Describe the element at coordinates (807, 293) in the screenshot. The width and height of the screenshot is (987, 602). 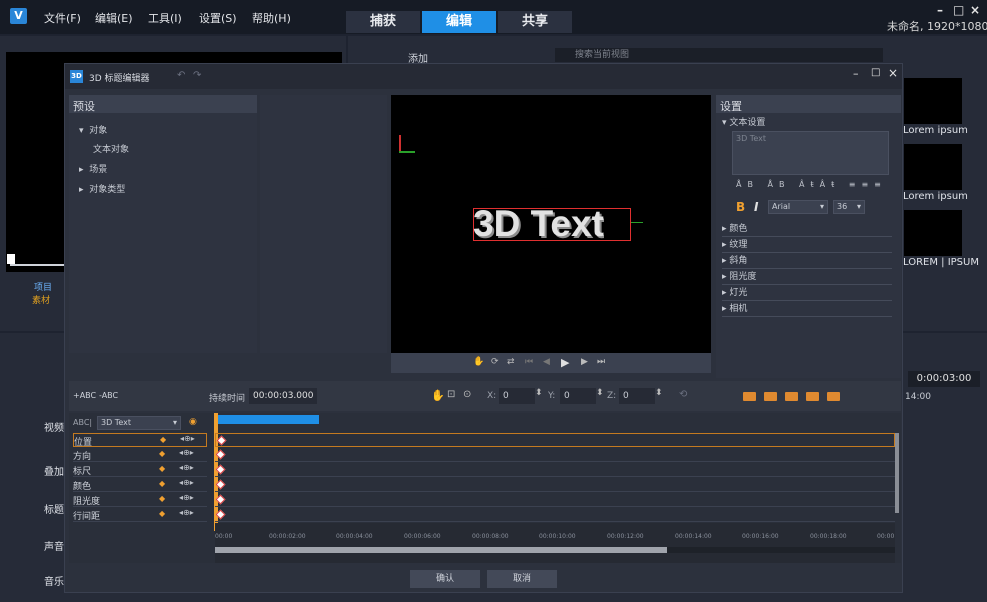
I see `section-lighting: ▸ 灯光` at that location.